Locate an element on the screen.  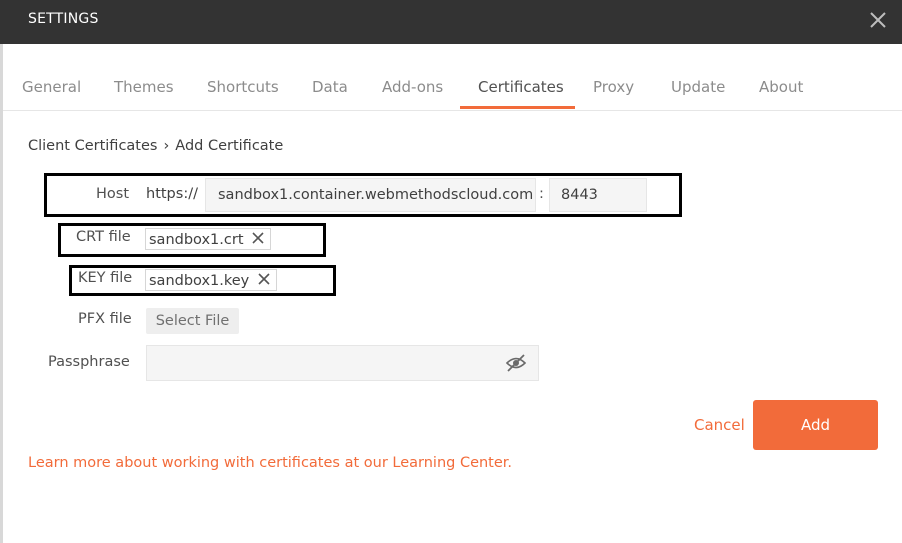
close-icon is located at coordinates (878, 20).